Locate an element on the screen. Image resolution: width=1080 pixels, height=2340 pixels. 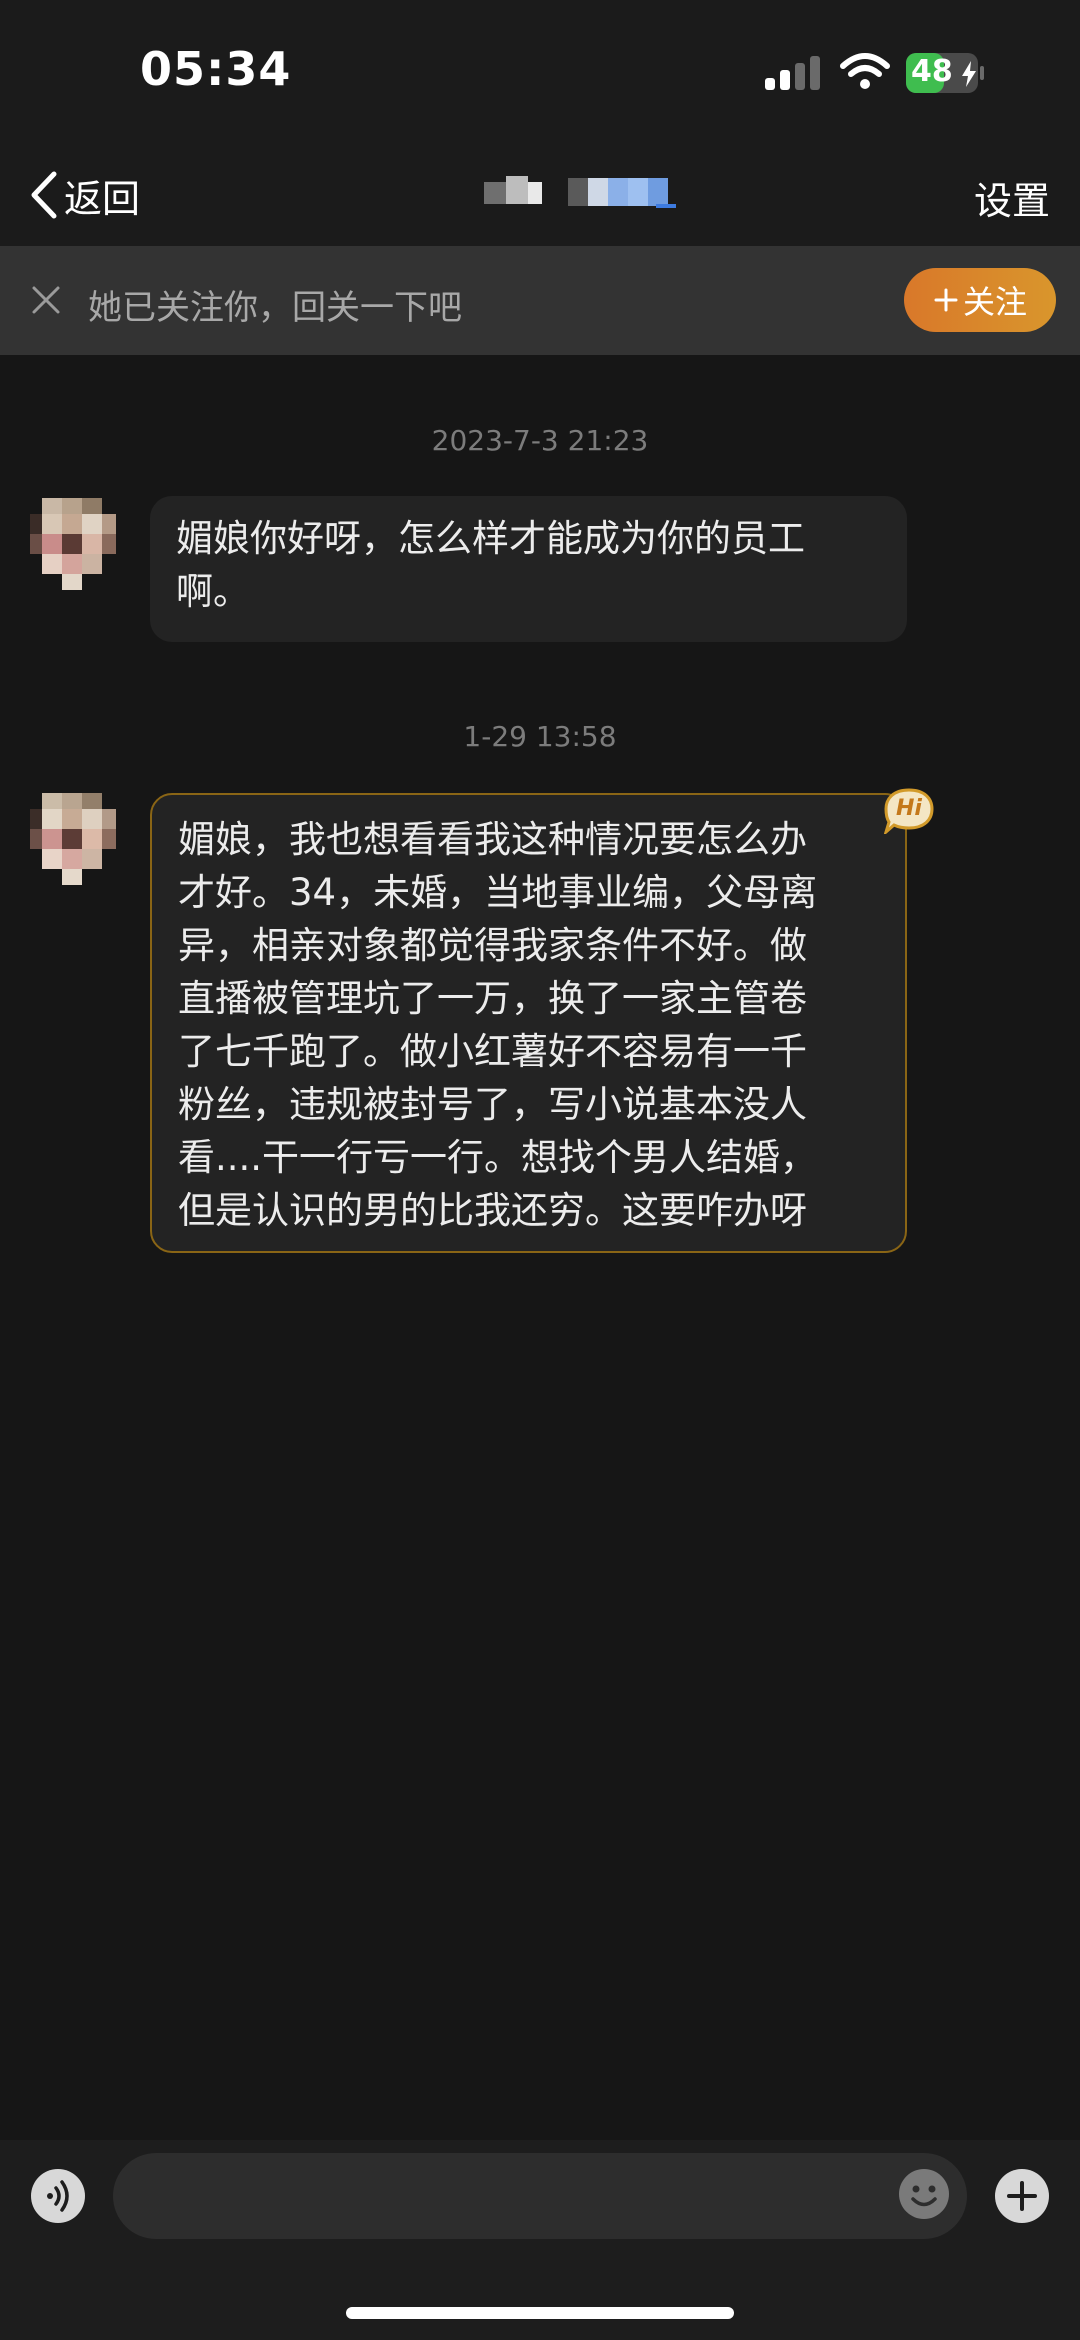
emoji-icon is located at coordinates (924, 2194).